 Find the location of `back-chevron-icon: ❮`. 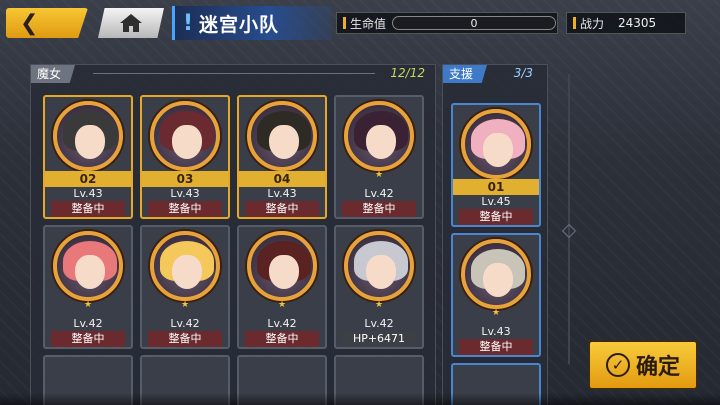

back-chevron-icon: ❮ is located at coordinates (29, 23).